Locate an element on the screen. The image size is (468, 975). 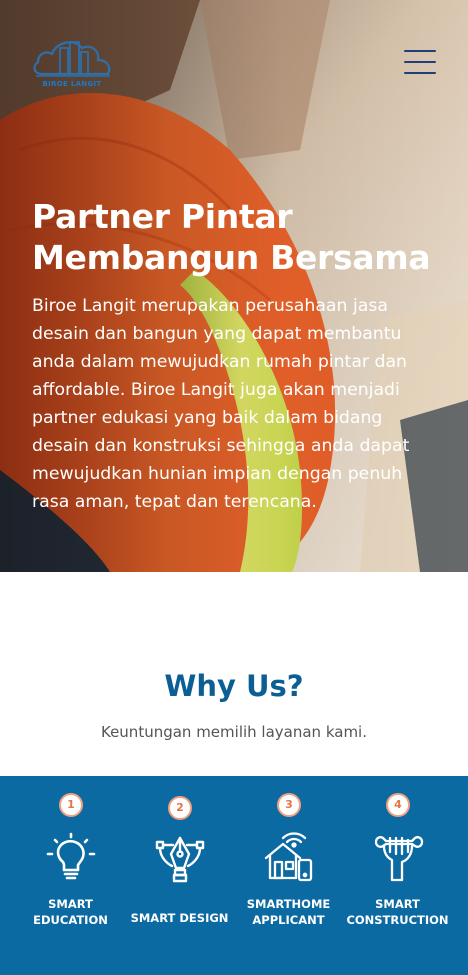
hamburger-menu-icon is located at coordinates (420, 62).